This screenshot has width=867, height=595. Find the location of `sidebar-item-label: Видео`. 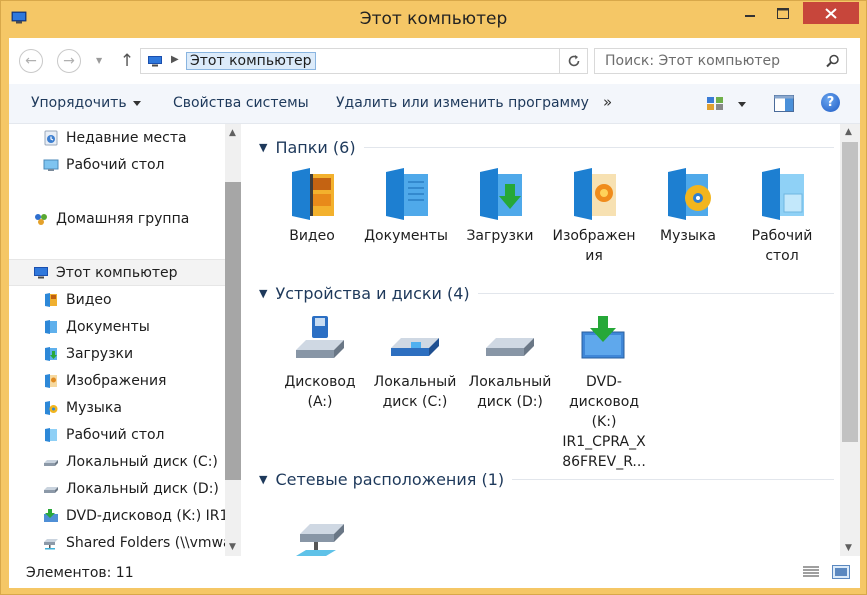

sidebar-item-label: Видео is located at coordinates (89, 299).